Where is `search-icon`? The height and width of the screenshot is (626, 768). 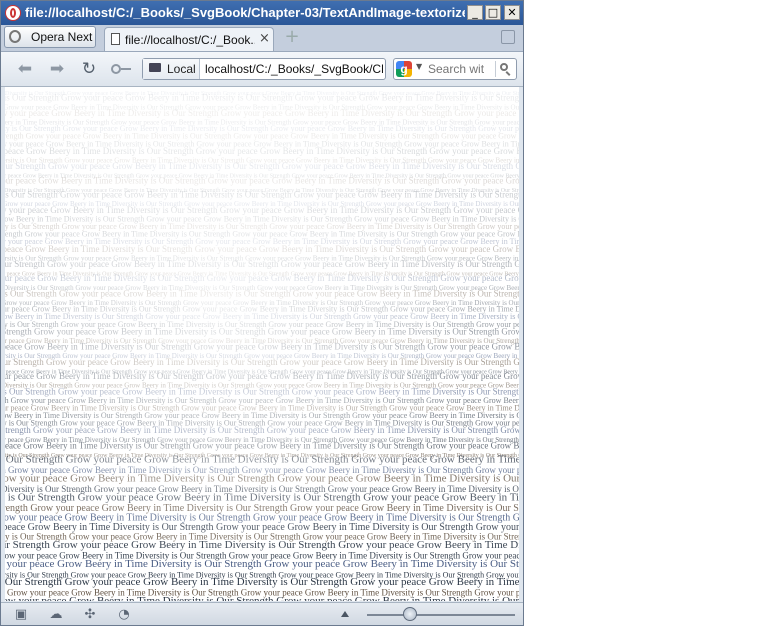
search-icon is located at coordinates (503, 69).